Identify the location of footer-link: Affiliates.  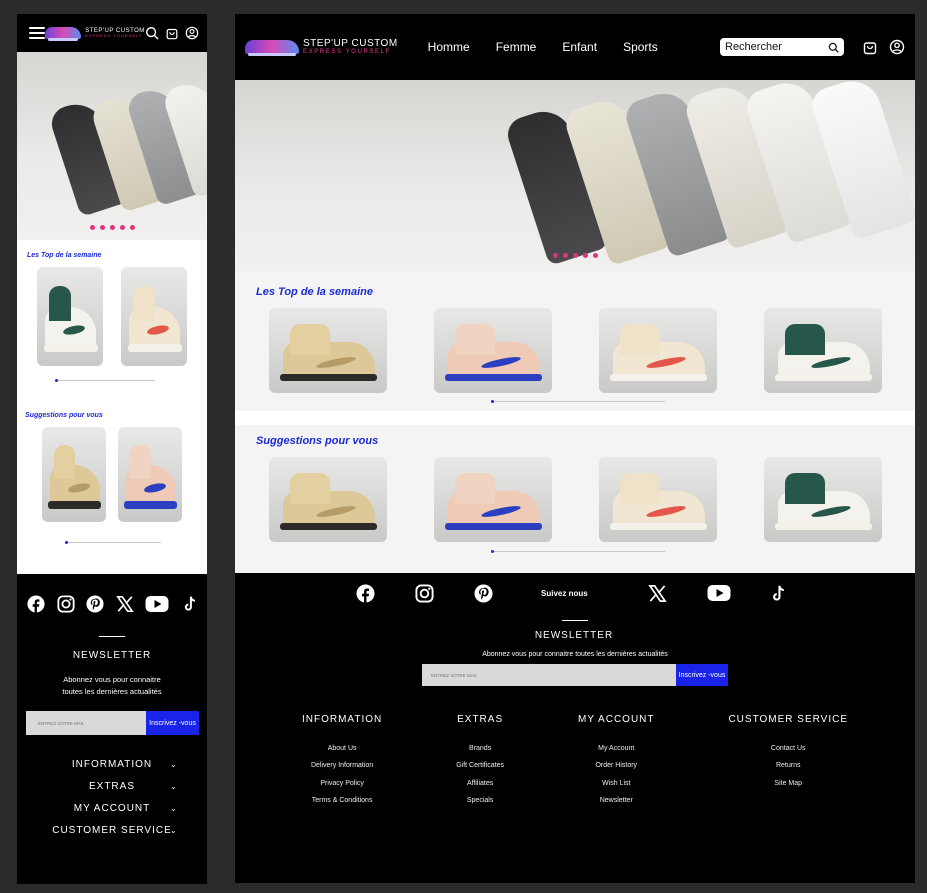
(480, 783).